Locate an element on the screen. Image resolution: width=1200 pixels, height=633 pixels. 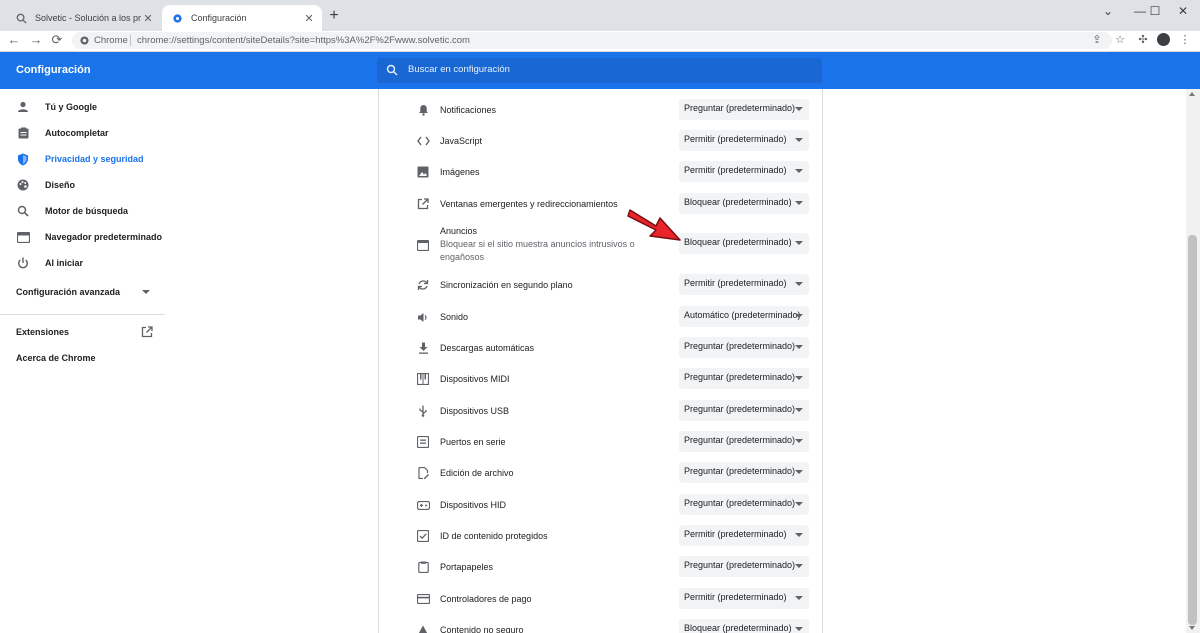
reload-button: ⟳ is located at coordinates (57, 40).